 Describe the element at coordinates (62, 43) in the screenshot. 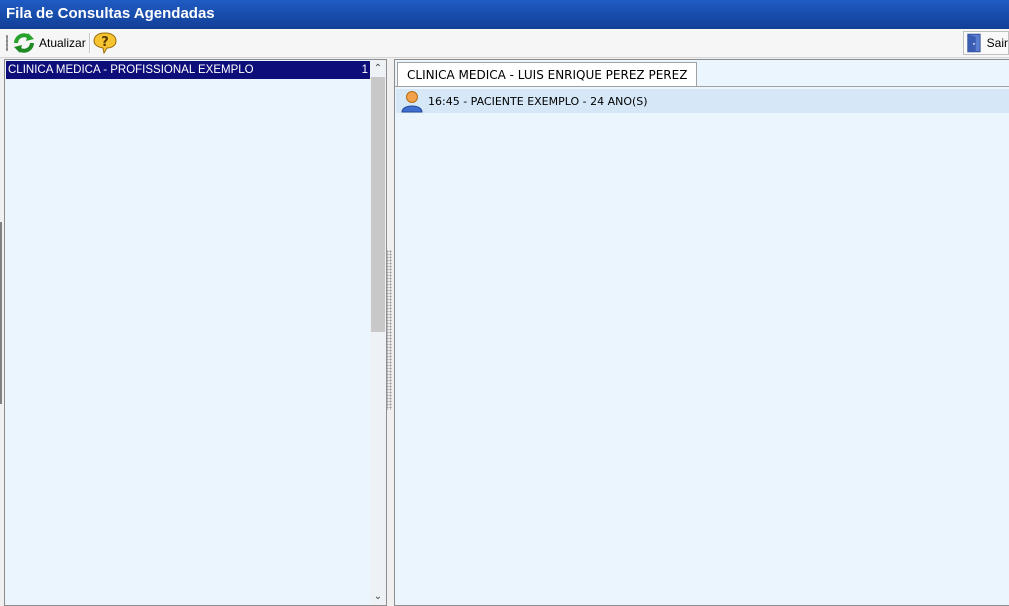

I see `refresh-label: Atualizar` at that location.